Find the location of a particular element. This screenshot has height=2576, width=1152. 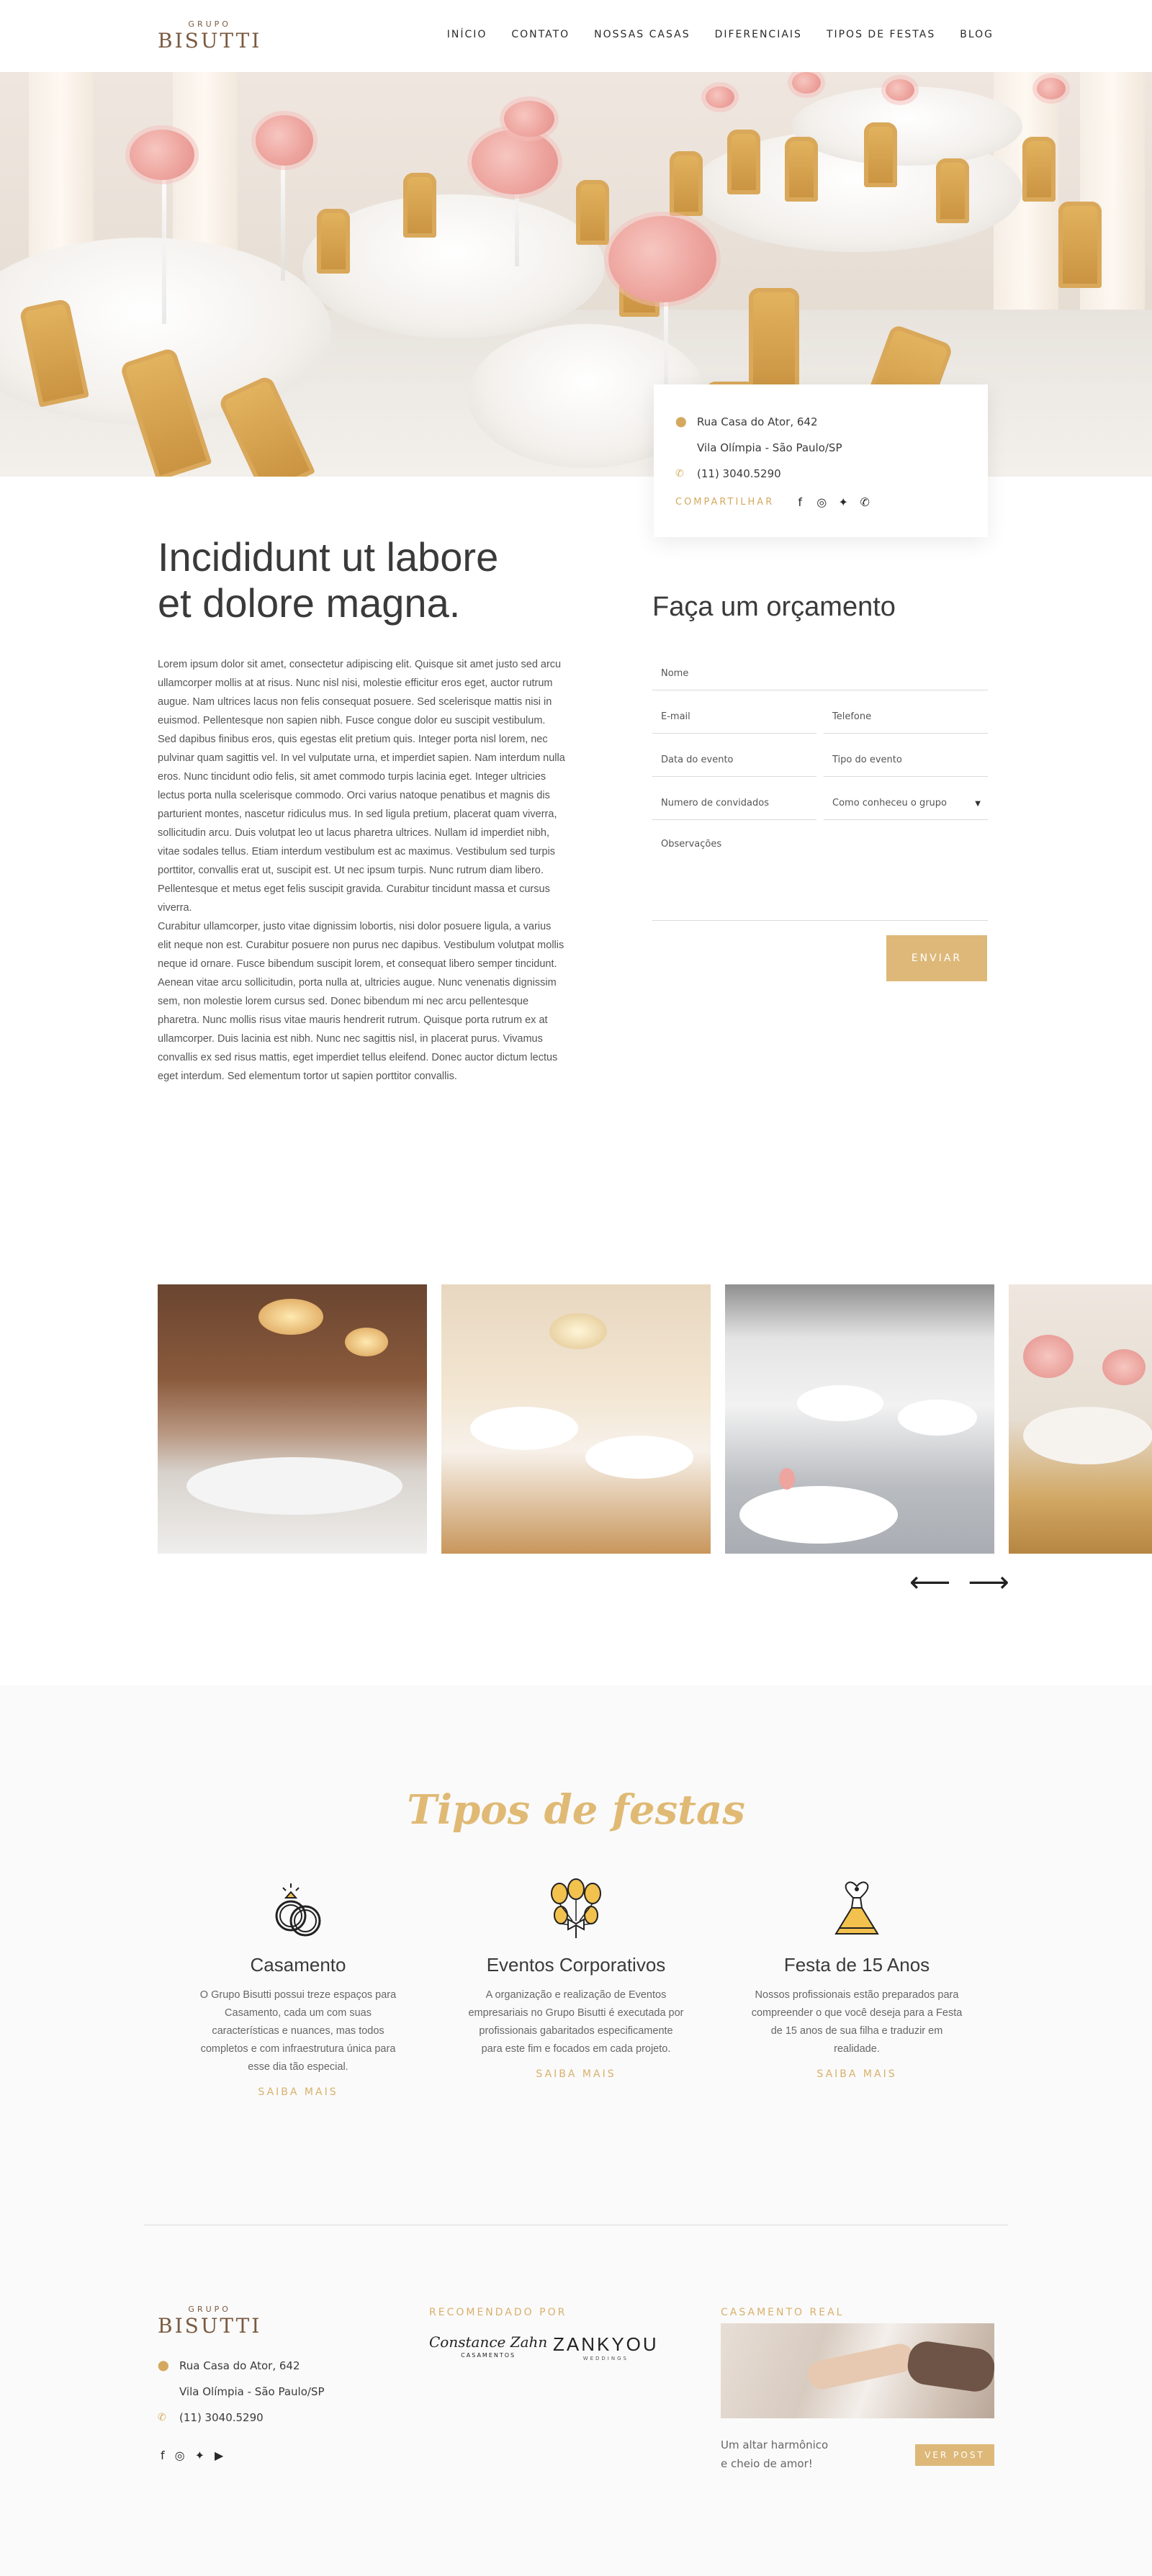

nav-item-contato: CONTATO is located at coordinates (540, 34).